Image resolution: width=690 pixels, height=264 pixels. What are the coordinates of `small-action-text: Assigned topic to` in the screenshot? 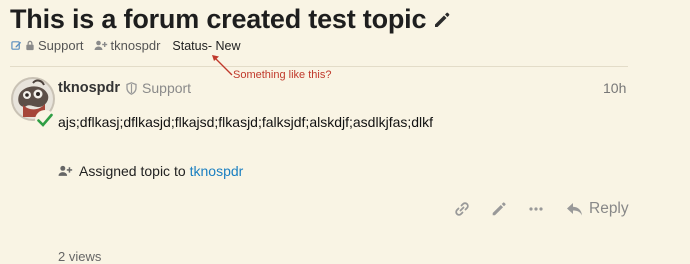 It's located at (132, 171).